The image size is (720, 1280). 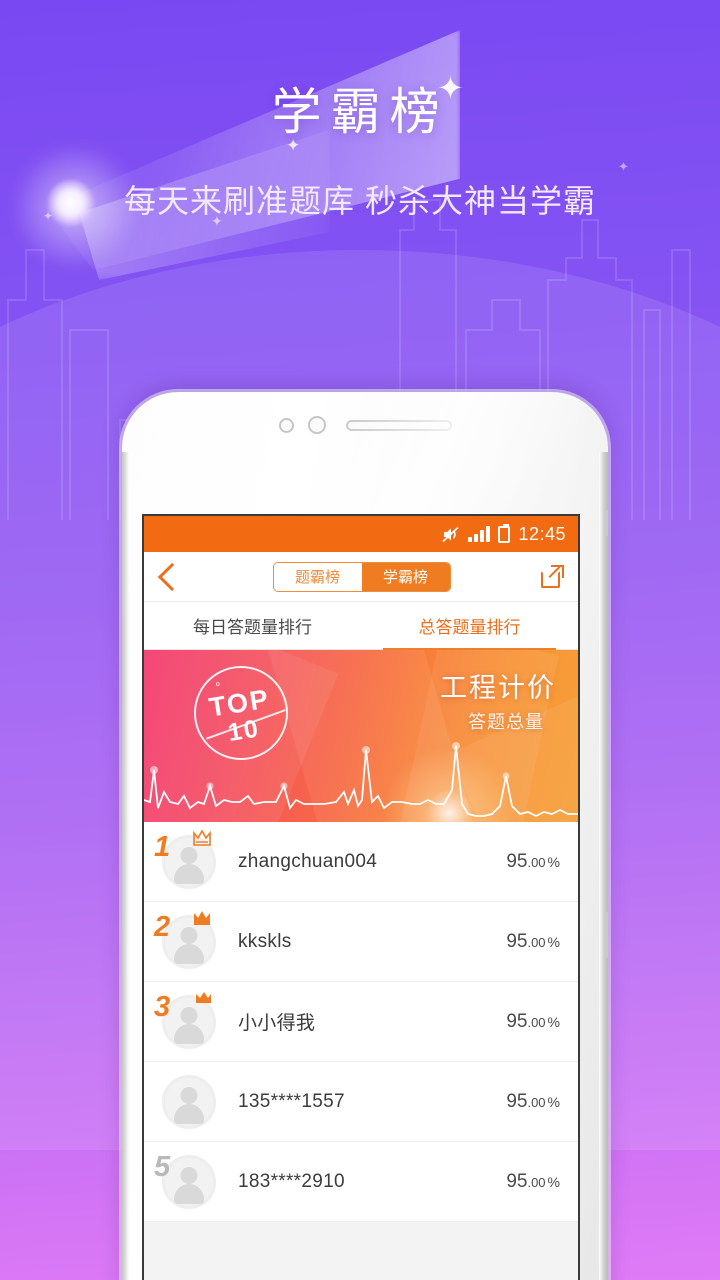 I want to click on ekg-line-graphic, so click(x=361, y=780).